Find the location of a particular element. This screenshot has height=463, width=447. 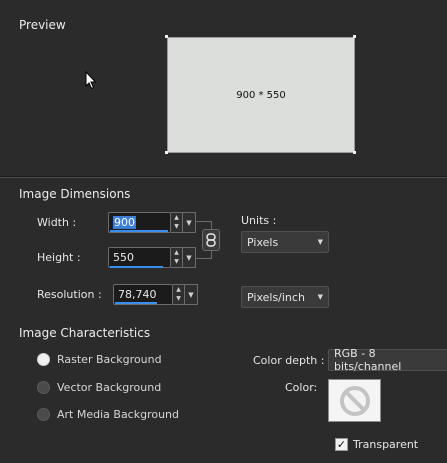

resolution-units-select: Pixels/inch ▼ is located at coordinates (285, 297).